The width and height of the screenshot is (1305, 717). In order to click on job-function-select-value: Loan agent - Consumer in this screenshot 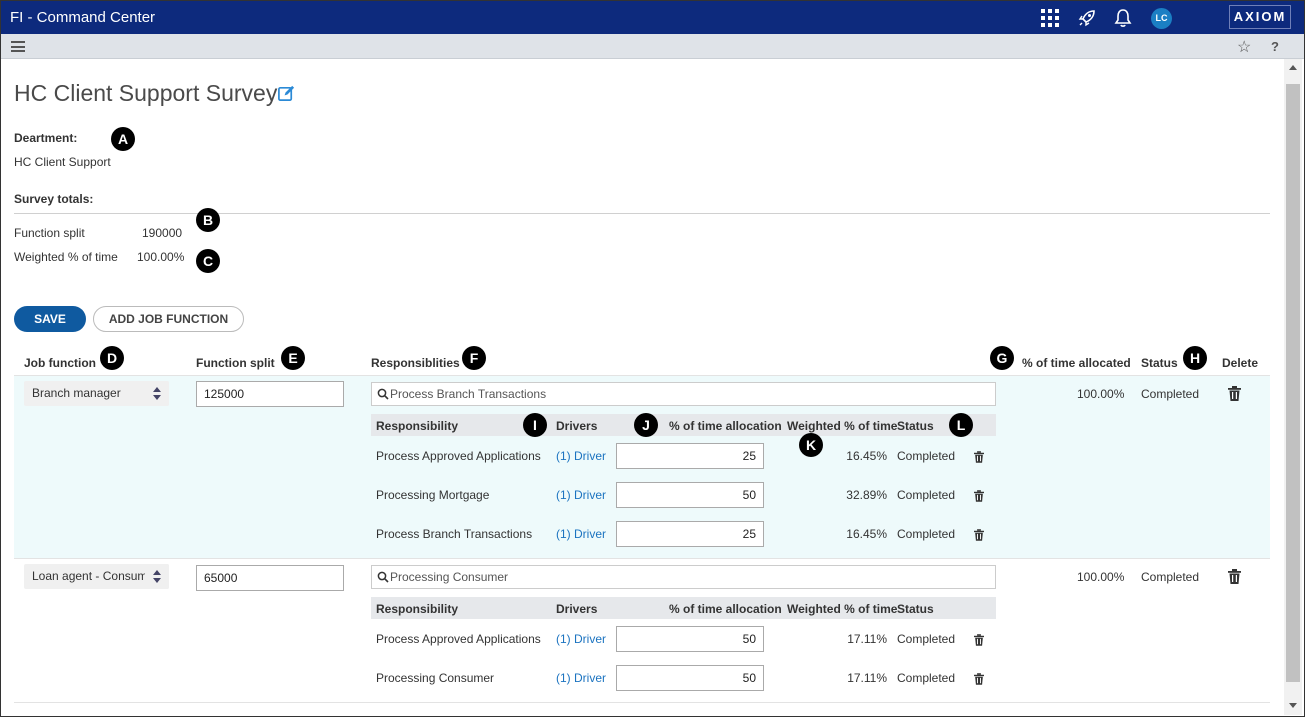, I will do `click(95, 576)`.